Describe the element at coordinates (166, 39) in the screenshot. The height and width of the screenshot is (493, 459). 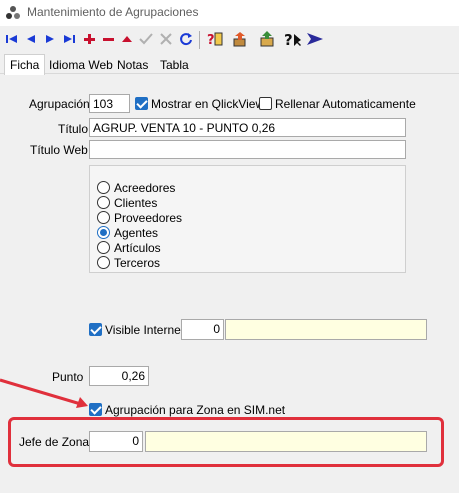
I see `cancel-icon` at that location.